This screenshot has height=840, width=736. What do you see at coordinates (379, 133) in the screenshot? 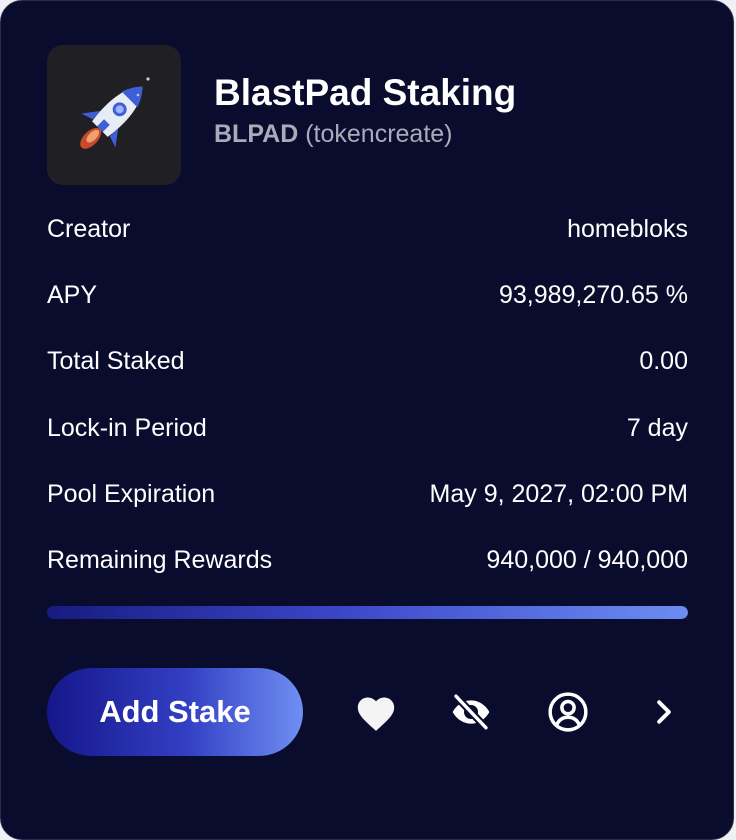
I see `token-source: (tokencreate)` at bounding box center [379, 133].